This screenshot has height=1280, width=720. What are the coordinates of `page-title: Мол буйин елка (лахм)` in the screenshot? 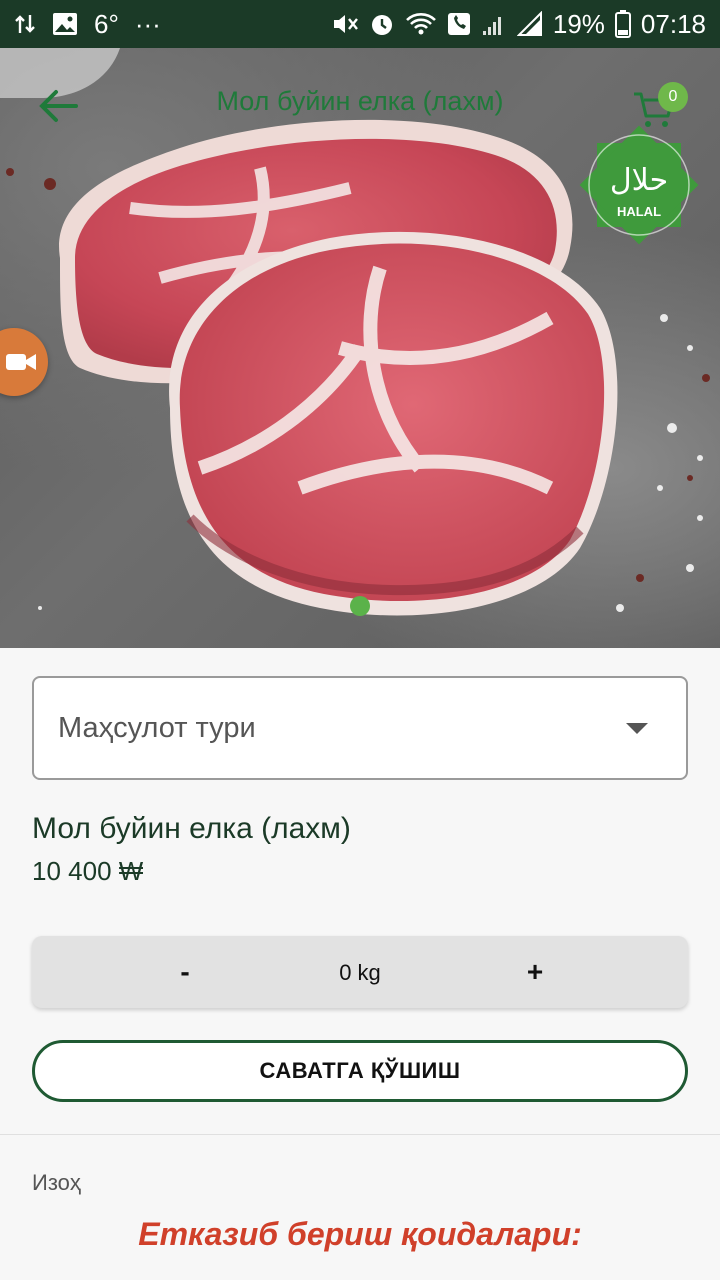 It's located at (360, 101).